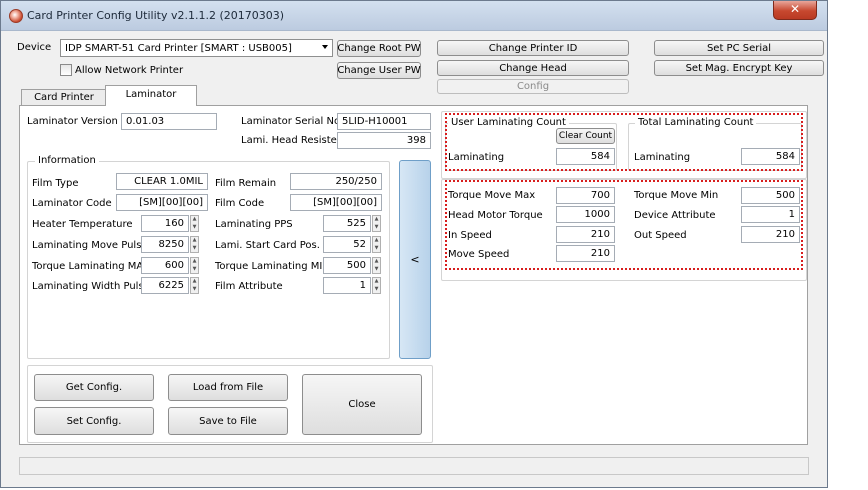  Describe the element at coordinates (336, 202) in the screenshot. I see `film-code-field: [SM][00][00]` at that location.